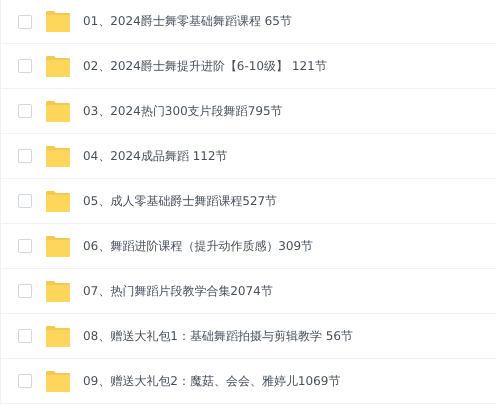 The height and width of the screenshot is (405, 496). What do you see at coordinates (205, 66) in the screenshot?
I see `folder-name: 02、2024爵士舞提升进阶【6-10级】 121节` at bounding box center [205, 66].